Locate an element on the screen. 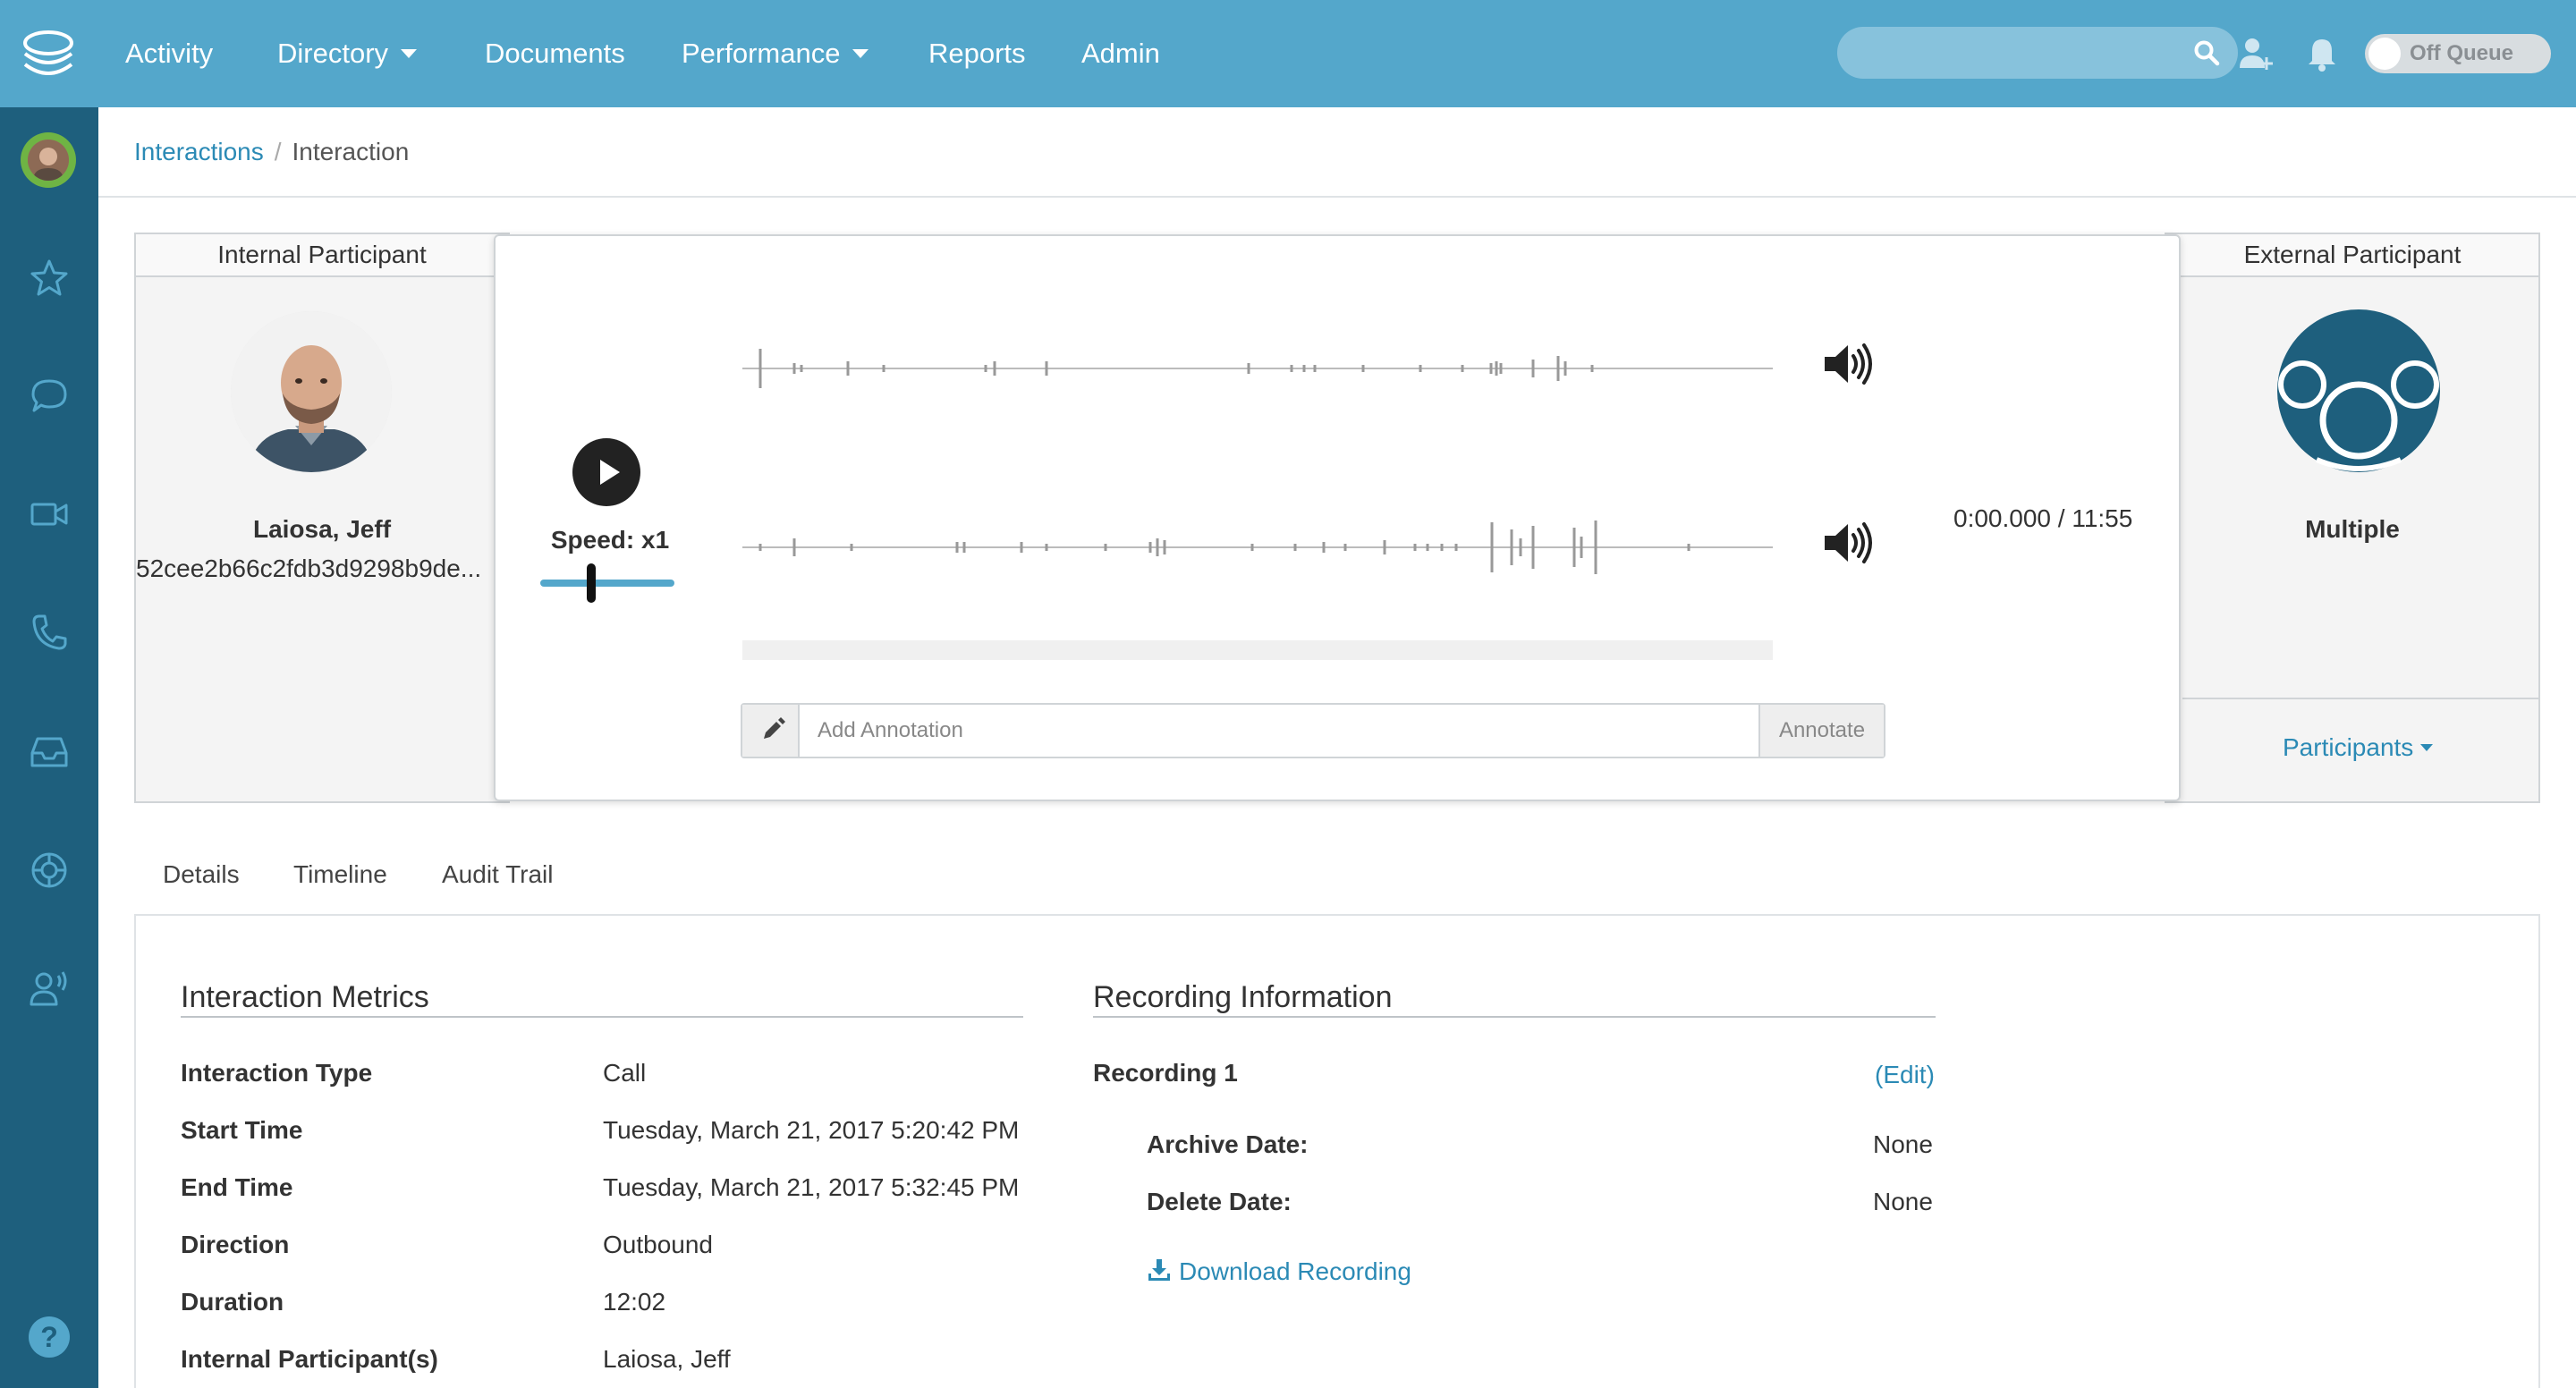  sidebar: ? is located at coordinates (49, 748).